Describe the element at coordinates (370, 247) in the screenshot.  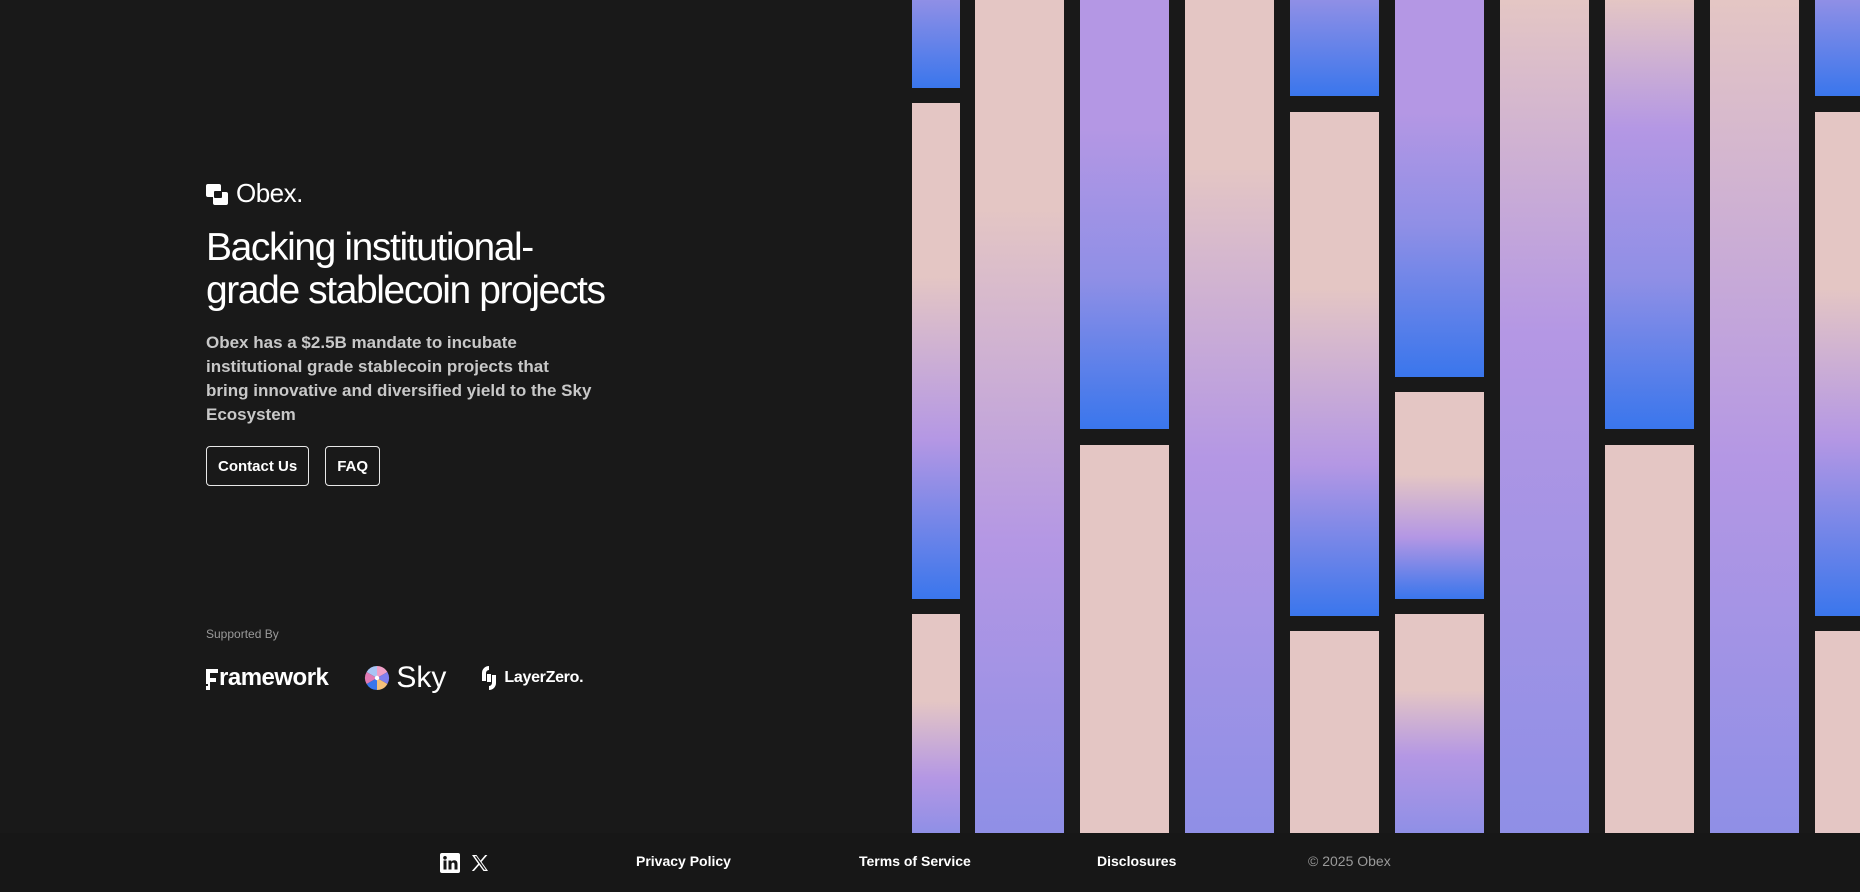
I see `headline-line: Backing institutional-` at that location.